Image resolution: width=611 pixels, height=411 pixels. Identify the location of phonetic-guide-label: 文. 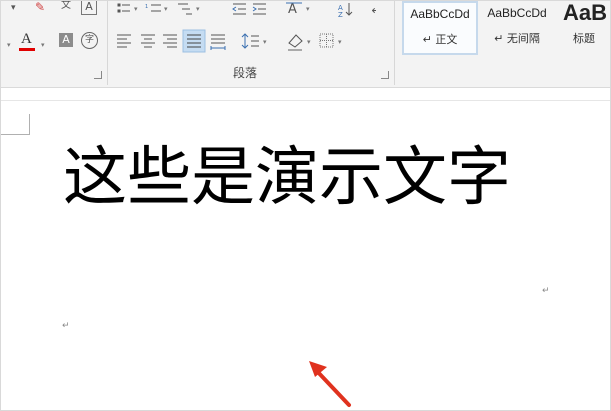
(66, 5).